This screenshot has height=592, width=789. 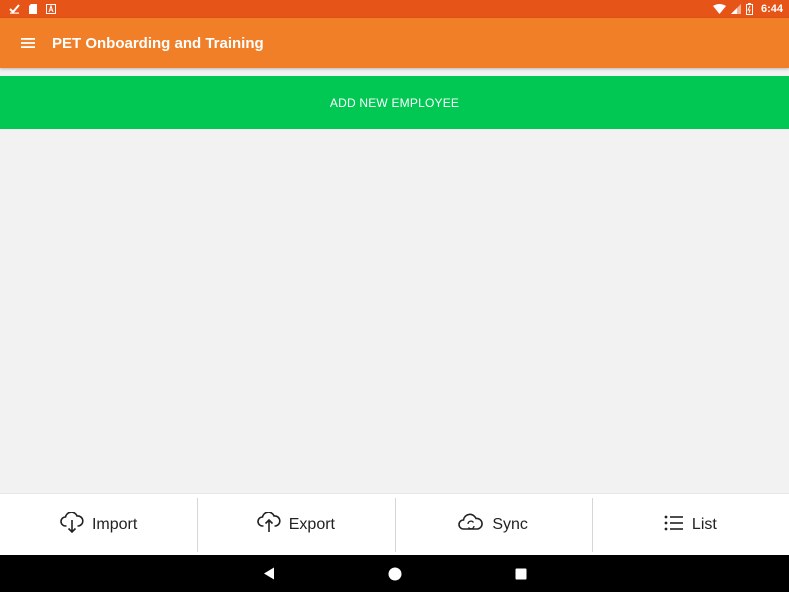 What do you see at coordinates (674, 525) in the screenshot?
I see `list-icon` at bounding box center [674, 525].